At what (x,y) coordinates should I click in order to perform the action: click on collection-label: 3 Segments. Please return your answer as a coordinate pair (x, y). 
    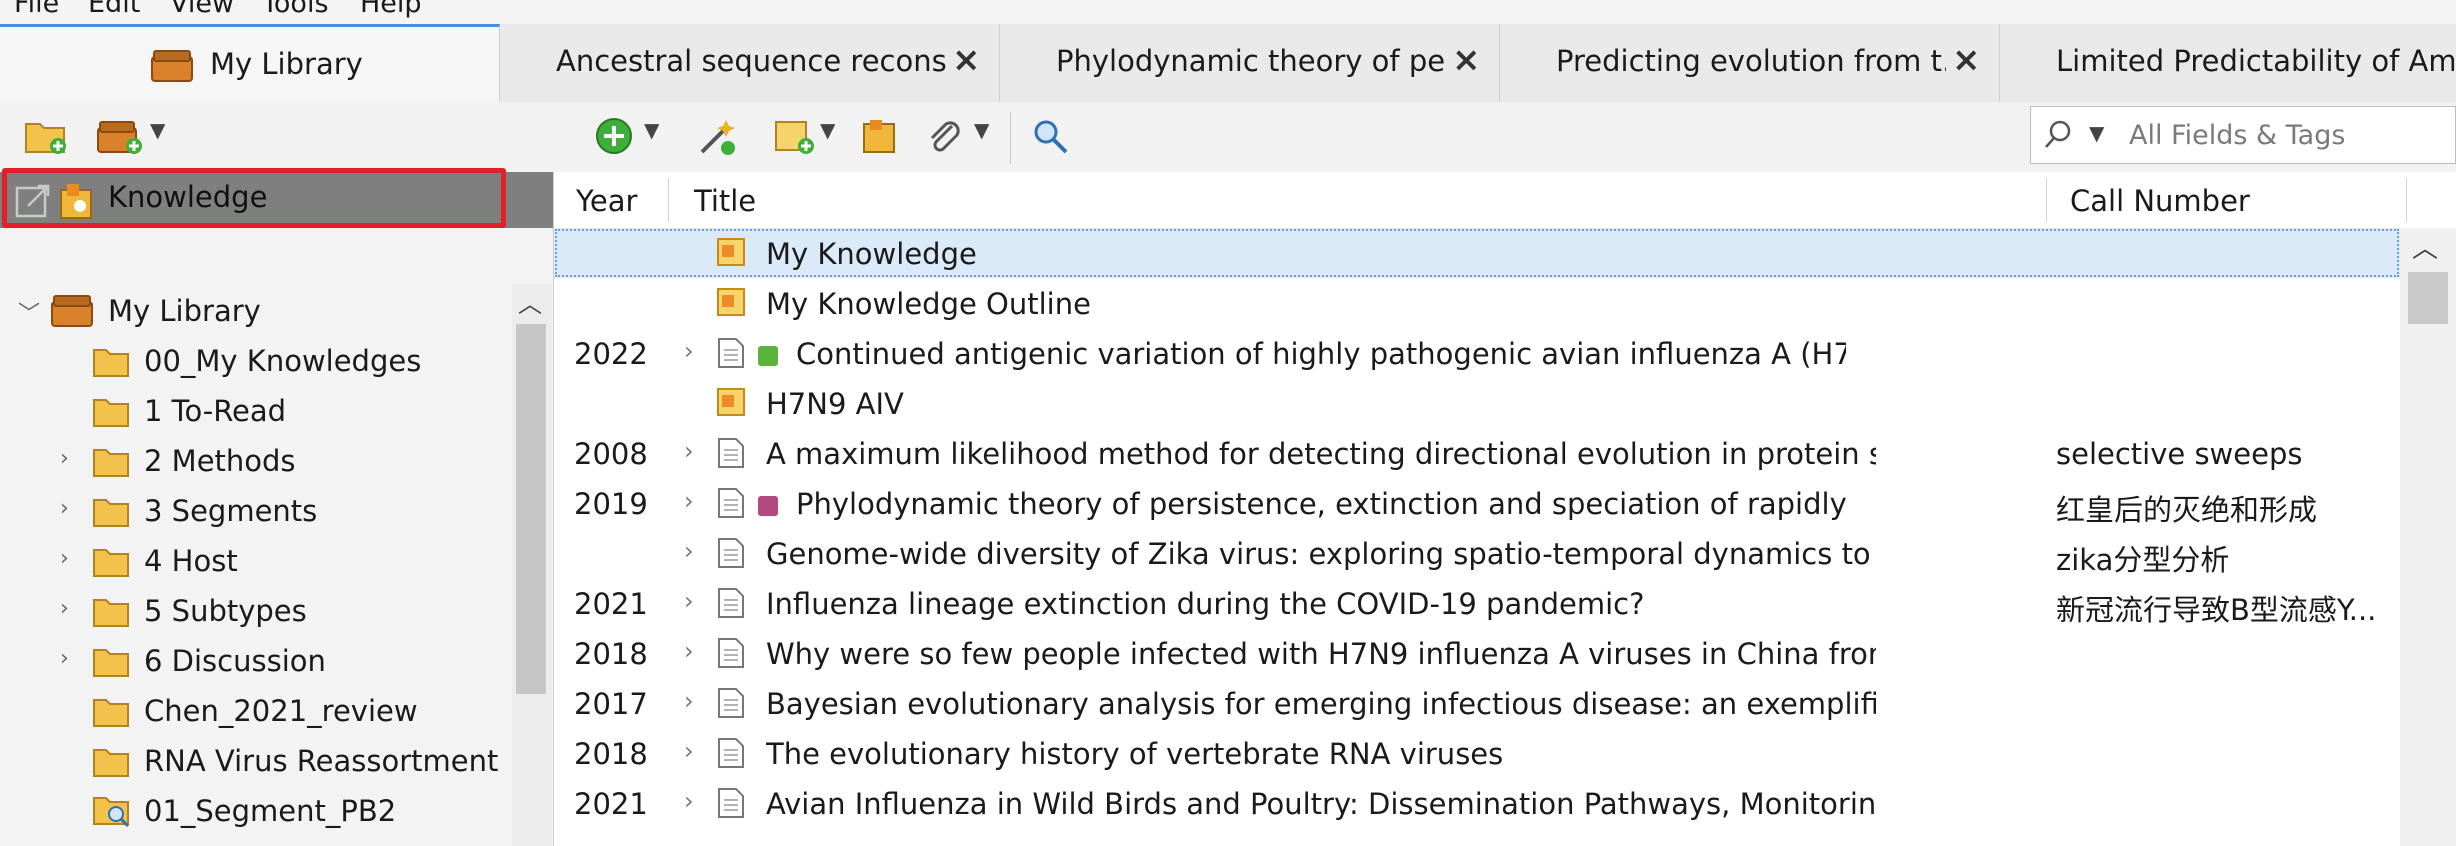
    Looking at the image, I should click on (231, 511).